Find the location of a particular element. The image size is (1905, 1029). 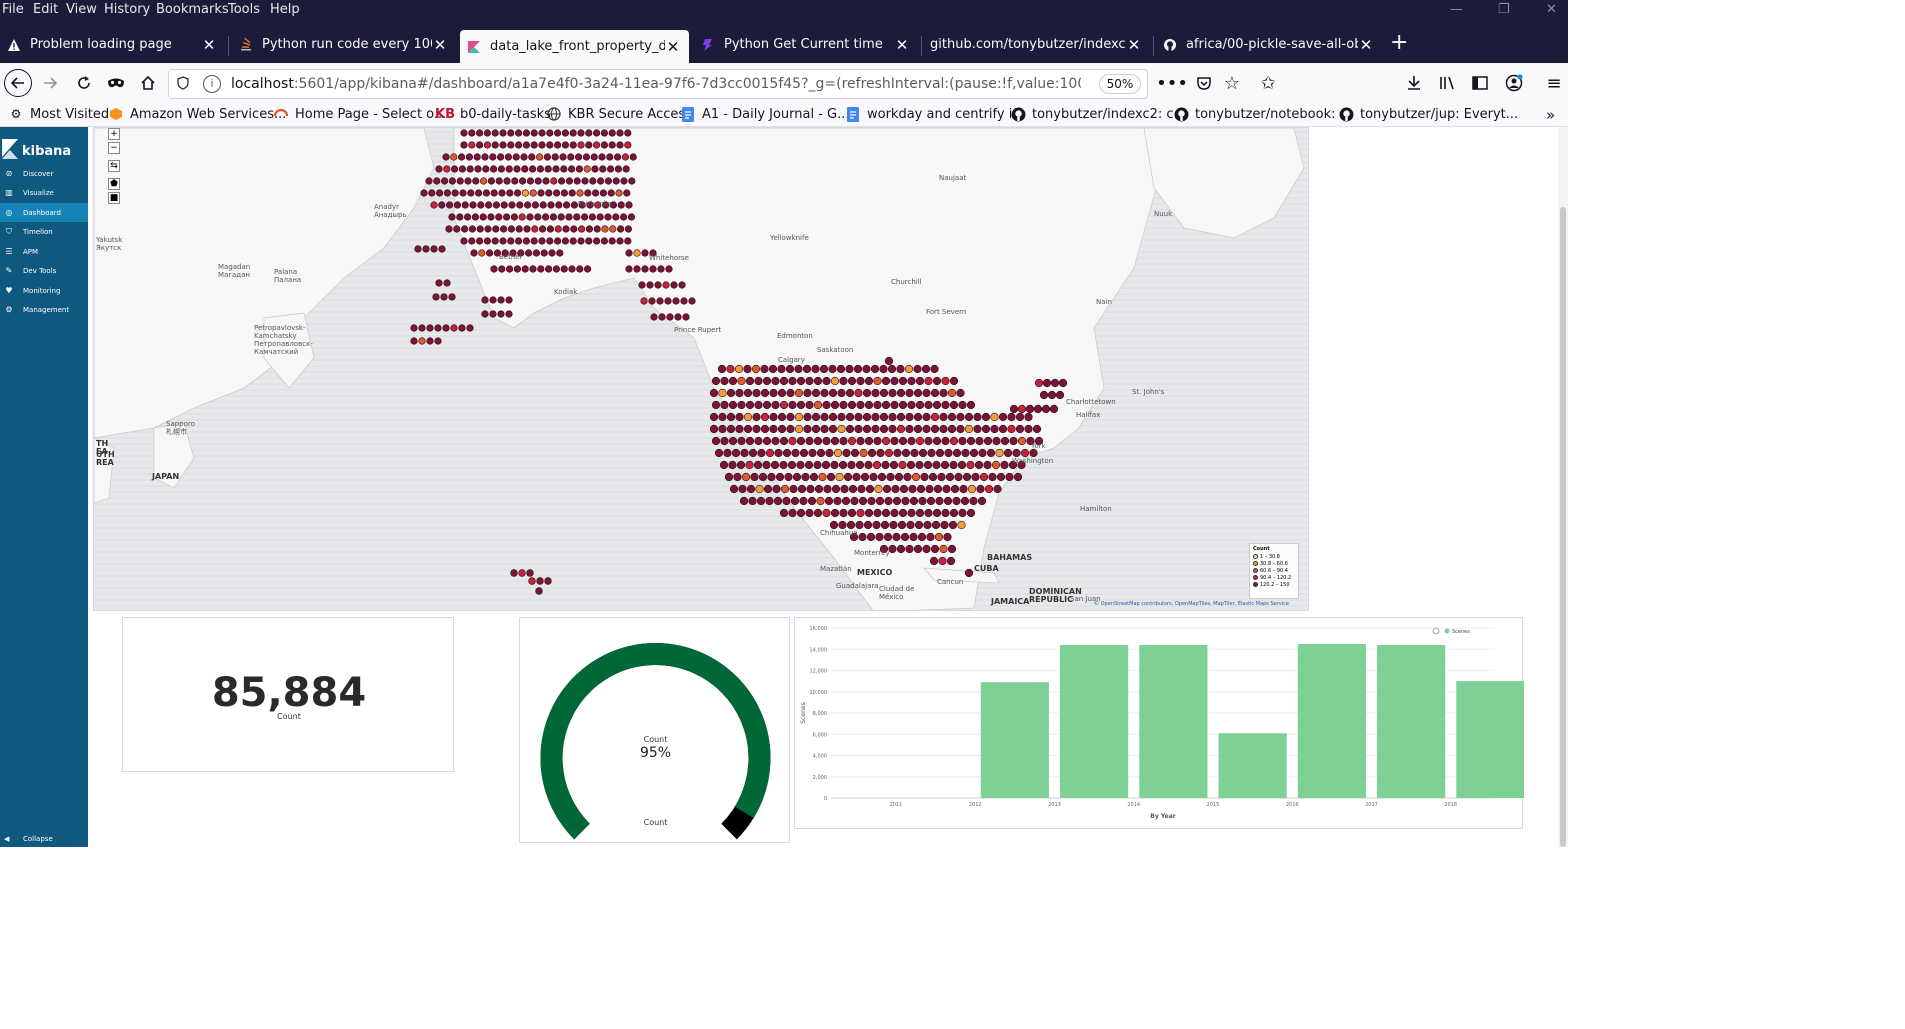

close-tab-icon: ✕ is located at coordinates (1366, 45).